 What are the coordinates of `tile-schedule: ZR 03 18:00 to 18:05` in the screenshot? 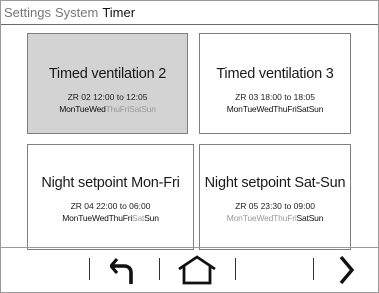 It's located at (275, 97).